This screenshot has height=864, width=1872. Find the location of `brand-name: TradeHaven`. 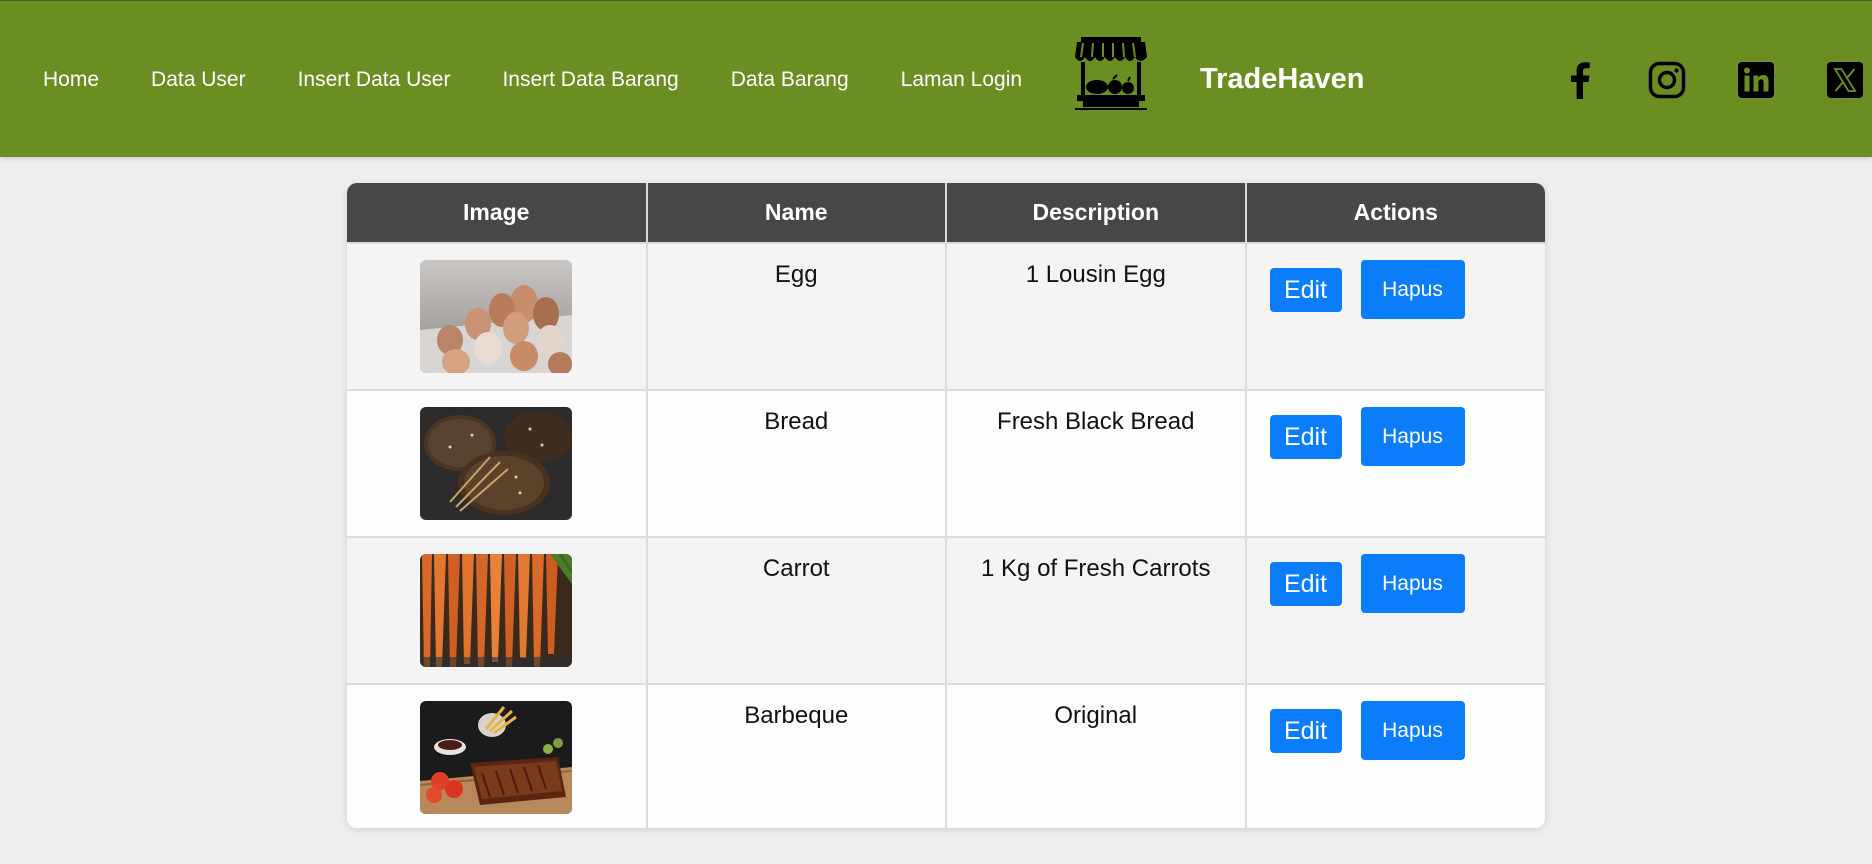

brand-name: TradeHaven is located at coordinates (1282, 79).